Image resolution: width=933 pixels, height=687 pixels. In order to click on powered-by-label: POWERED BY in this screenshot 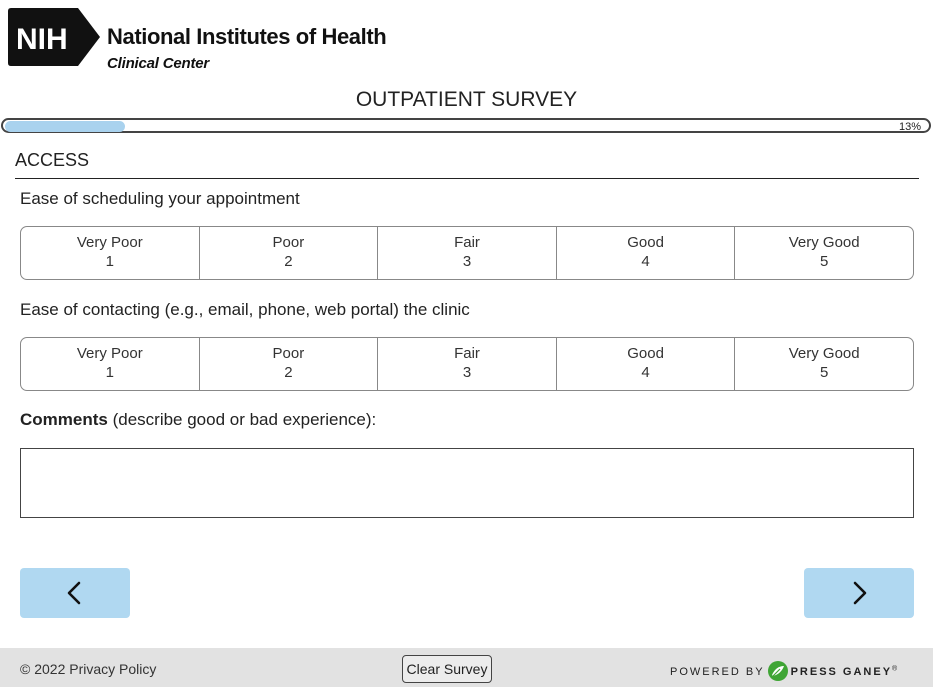, I will do `click(717, 672)`.